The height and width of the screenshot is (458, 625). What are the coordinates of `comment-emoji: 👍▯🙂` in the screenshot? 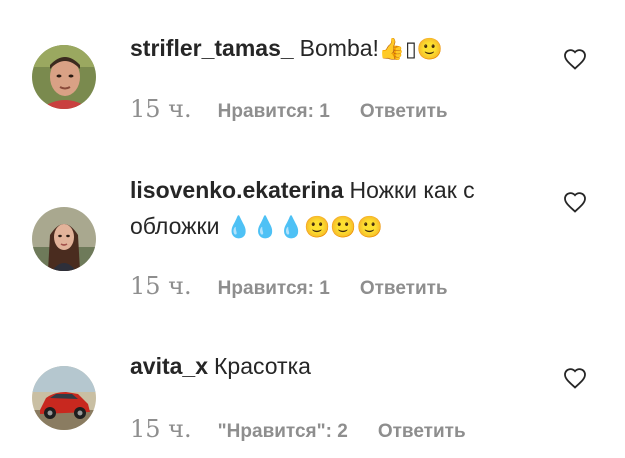 It's located at (410, 49).